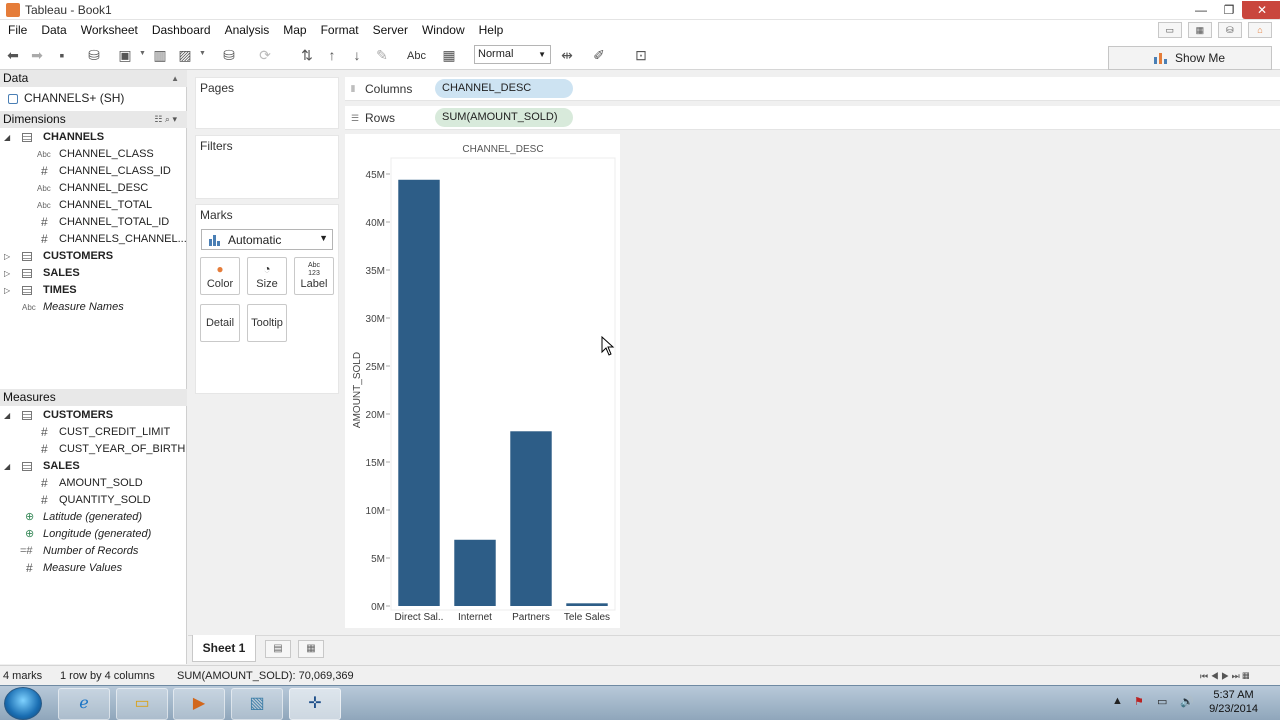  I want to click on size-button: ◔ Size, so click(267, 276).